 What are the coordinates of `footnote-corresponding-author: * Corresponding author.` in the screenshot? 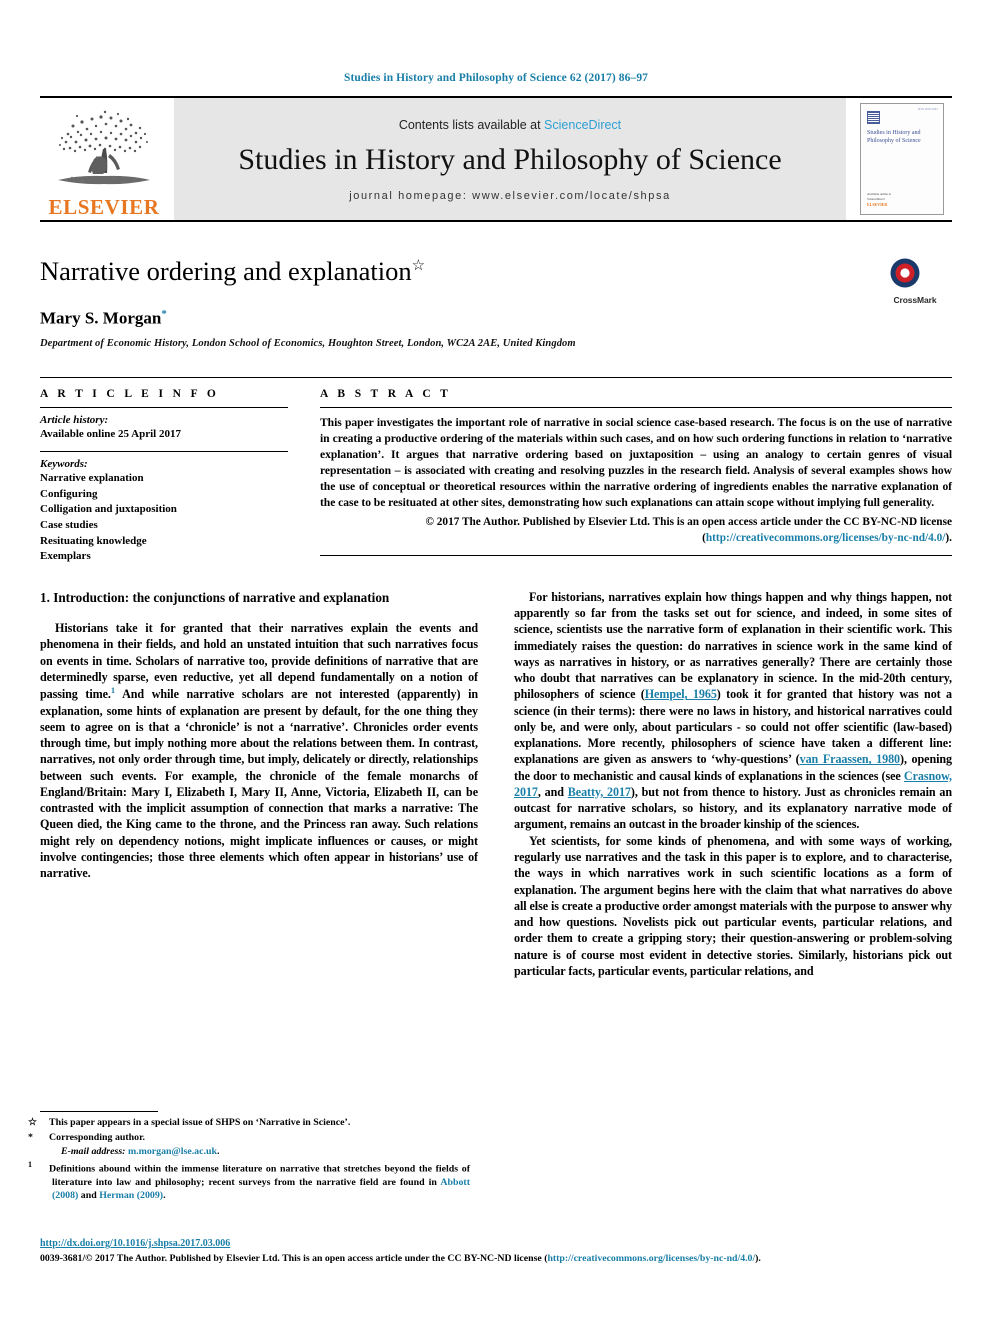 It's located at (249, 1138).